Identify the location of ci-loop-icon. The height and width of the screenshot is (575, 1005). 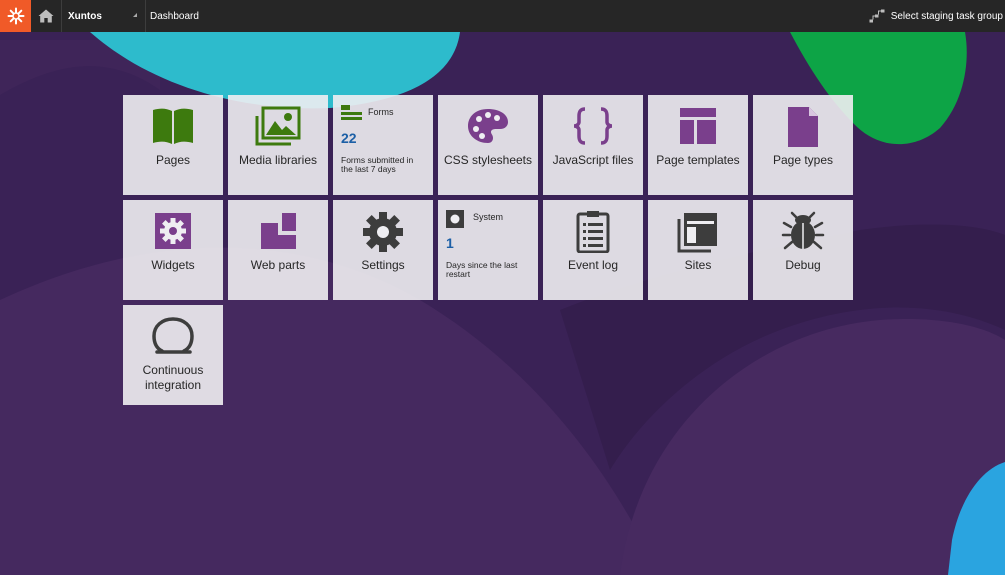
(173, 335).